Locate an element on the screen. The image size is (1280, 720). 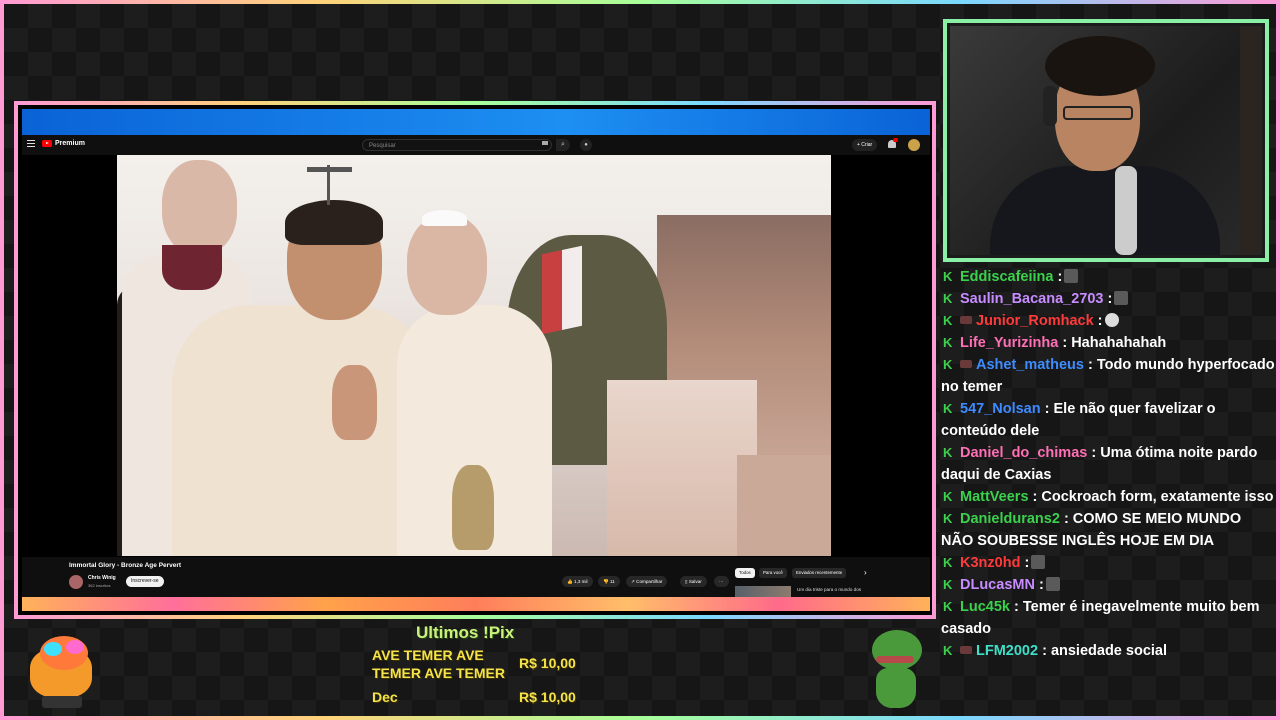
webcam-microphone is located at coordinates (1126, 210).